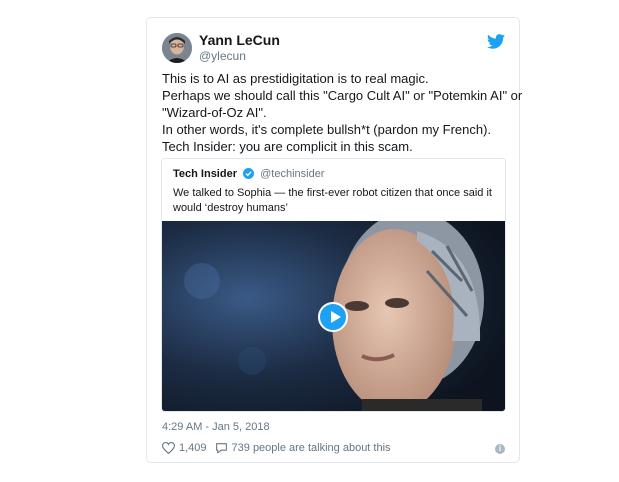 The height and width of the screenshot is (482, 619). What do you see at coordinates (292, 174) in the screenshot?
I see `quoted-author-handle: @techinsider` at bounding box center [292, 174].